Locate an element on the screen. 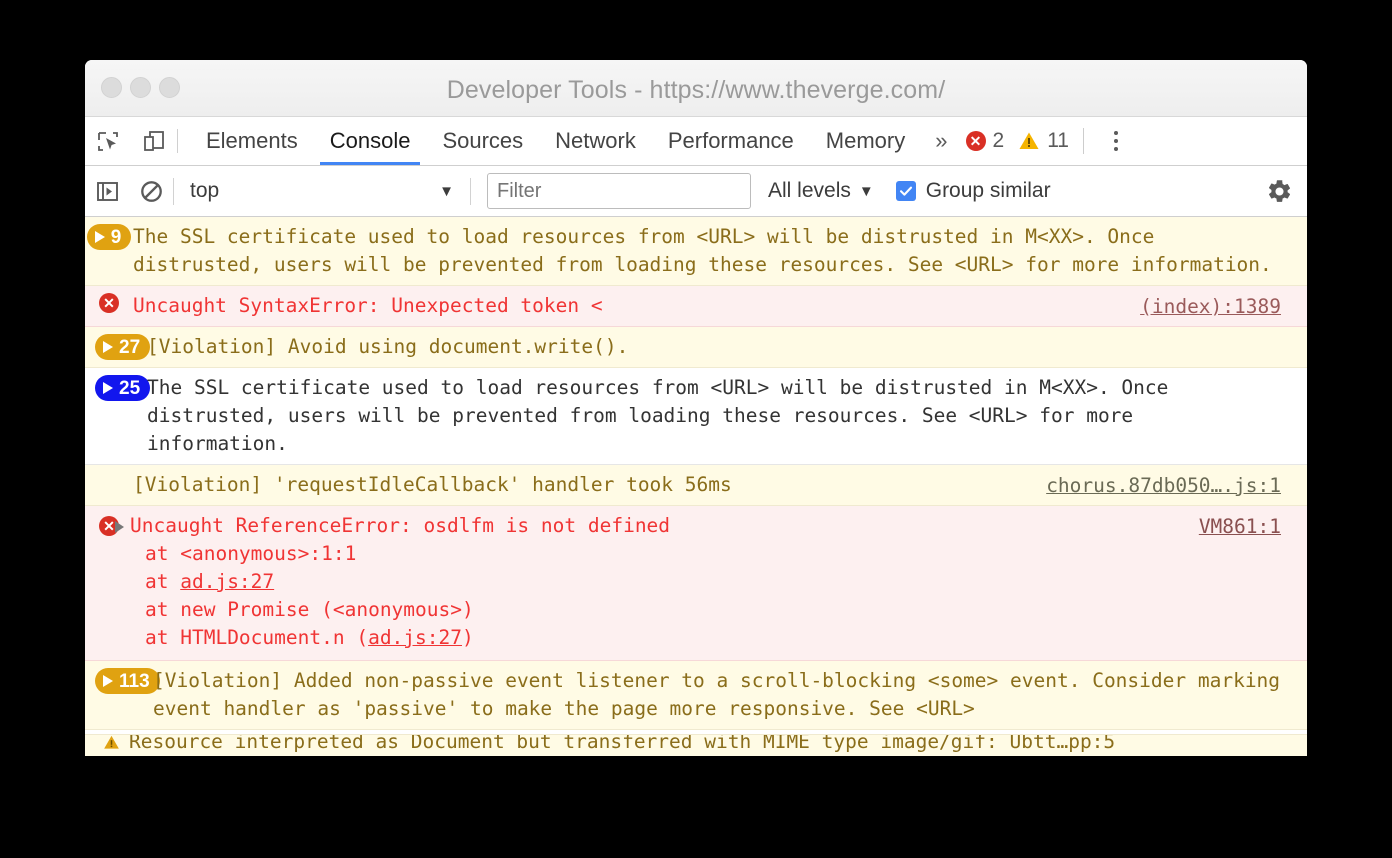 The image size is (1392, 858). tab-label: Performance is located at coordinates (730, 140).